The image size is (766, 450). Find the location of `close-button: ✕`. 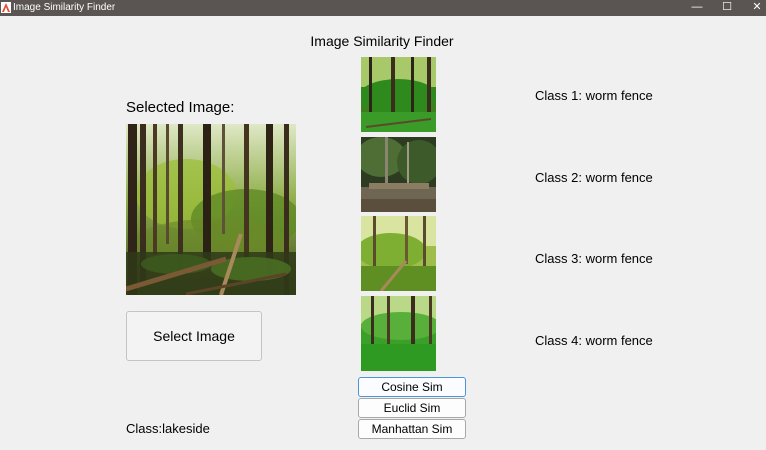

close-button: ✕ is located at coordinates (753, 8).